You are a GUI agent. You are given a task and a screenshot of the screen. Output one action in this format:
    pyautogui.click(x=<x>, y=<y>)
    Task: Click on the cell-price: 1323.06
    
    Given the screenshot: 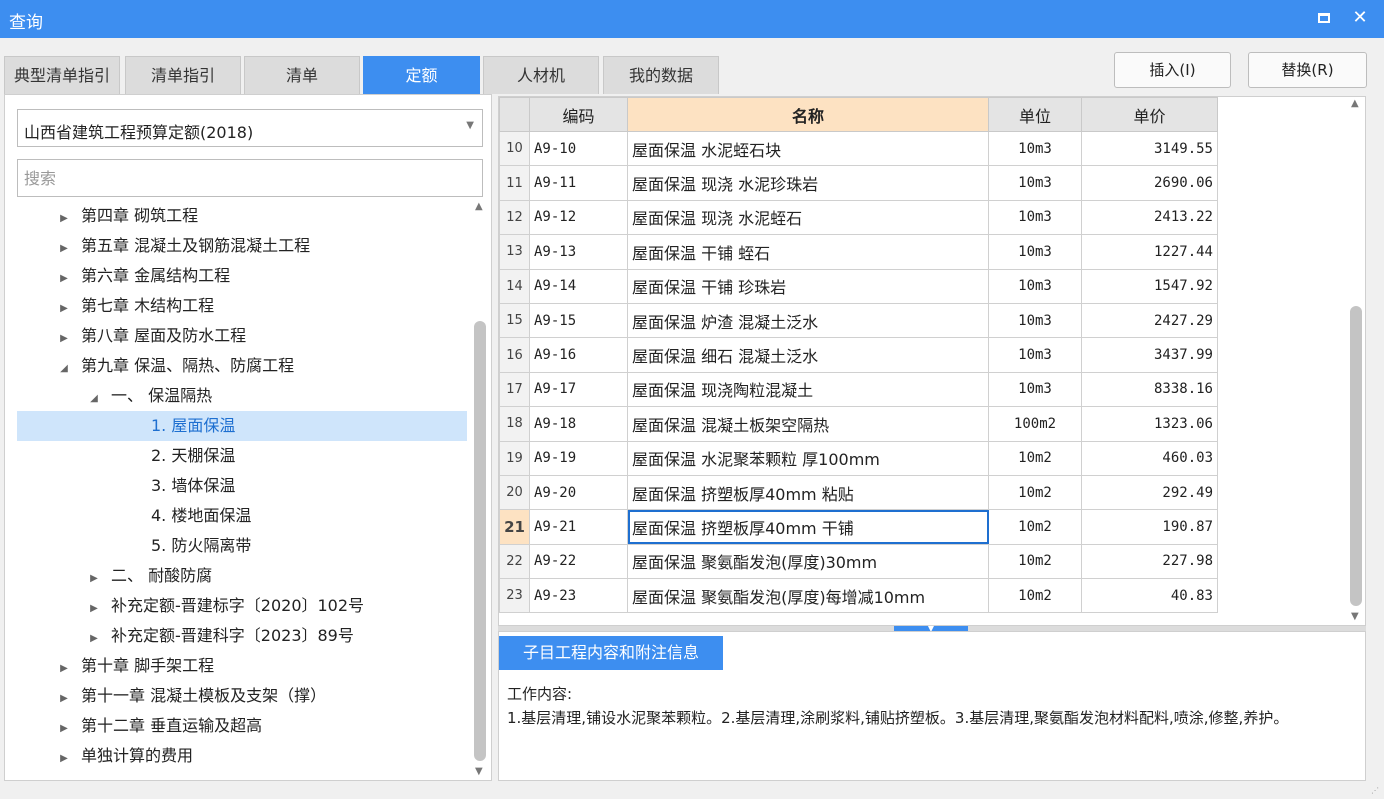 What is the action you would take?
    pyautogui.click(x=1149, y=424)
    